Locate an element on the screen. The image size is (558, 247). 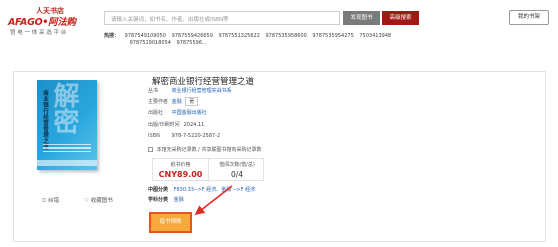
stock-note-text: 本馆无采购记录数 / 共享联图书馆有采购记录数 is located at coordinates (209, 150).